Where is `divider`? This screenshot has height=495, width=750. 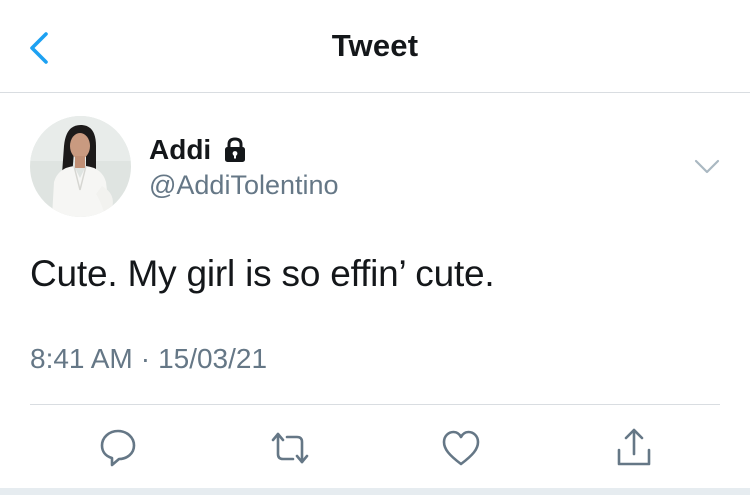
divider is located at coordinates (375, 404).